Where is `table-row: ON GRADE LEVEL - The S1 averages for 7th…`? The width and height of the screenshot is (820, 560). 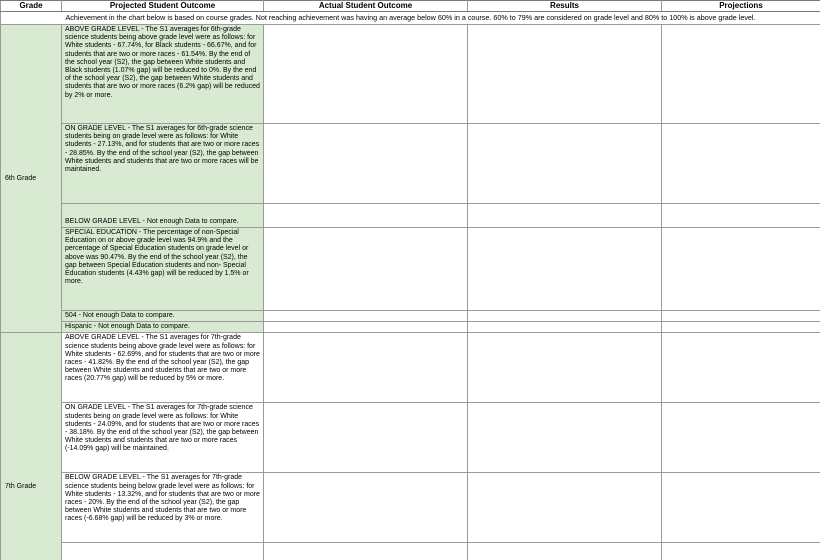
table-row: ON GRADE LEVEL - The S1 averages for 7th… is located at coordinates (410, 438).